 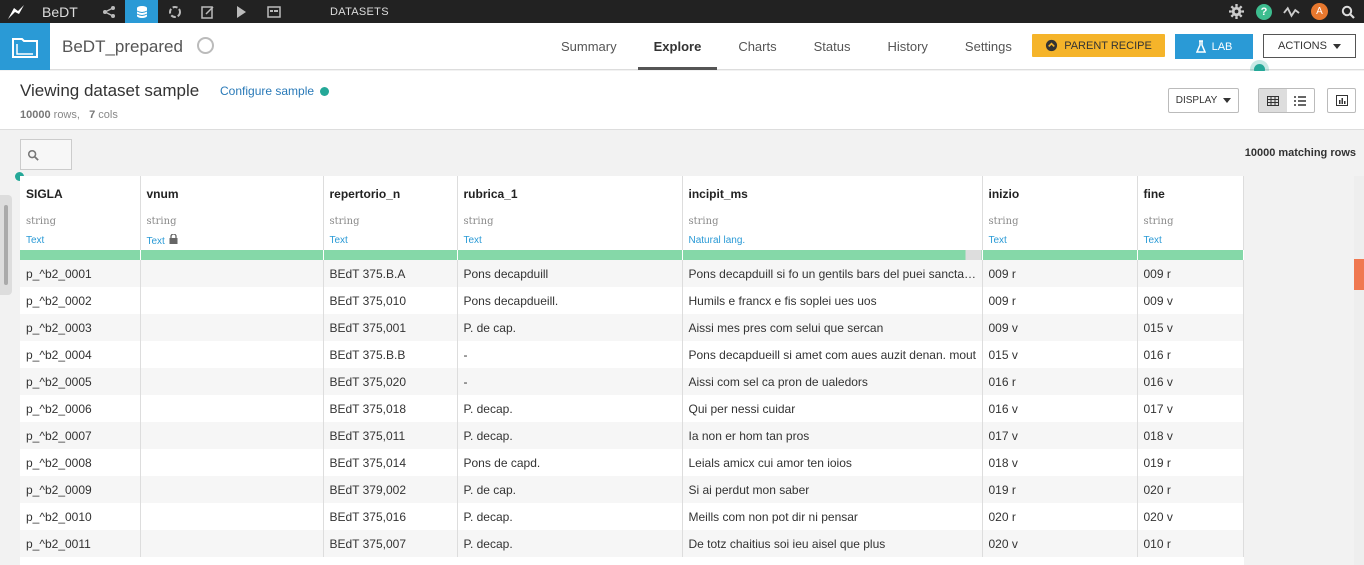 What do you see at coordinates (207, 11) in the screenshot?
I see `notebook-icon` at bounding box center [207, 11].